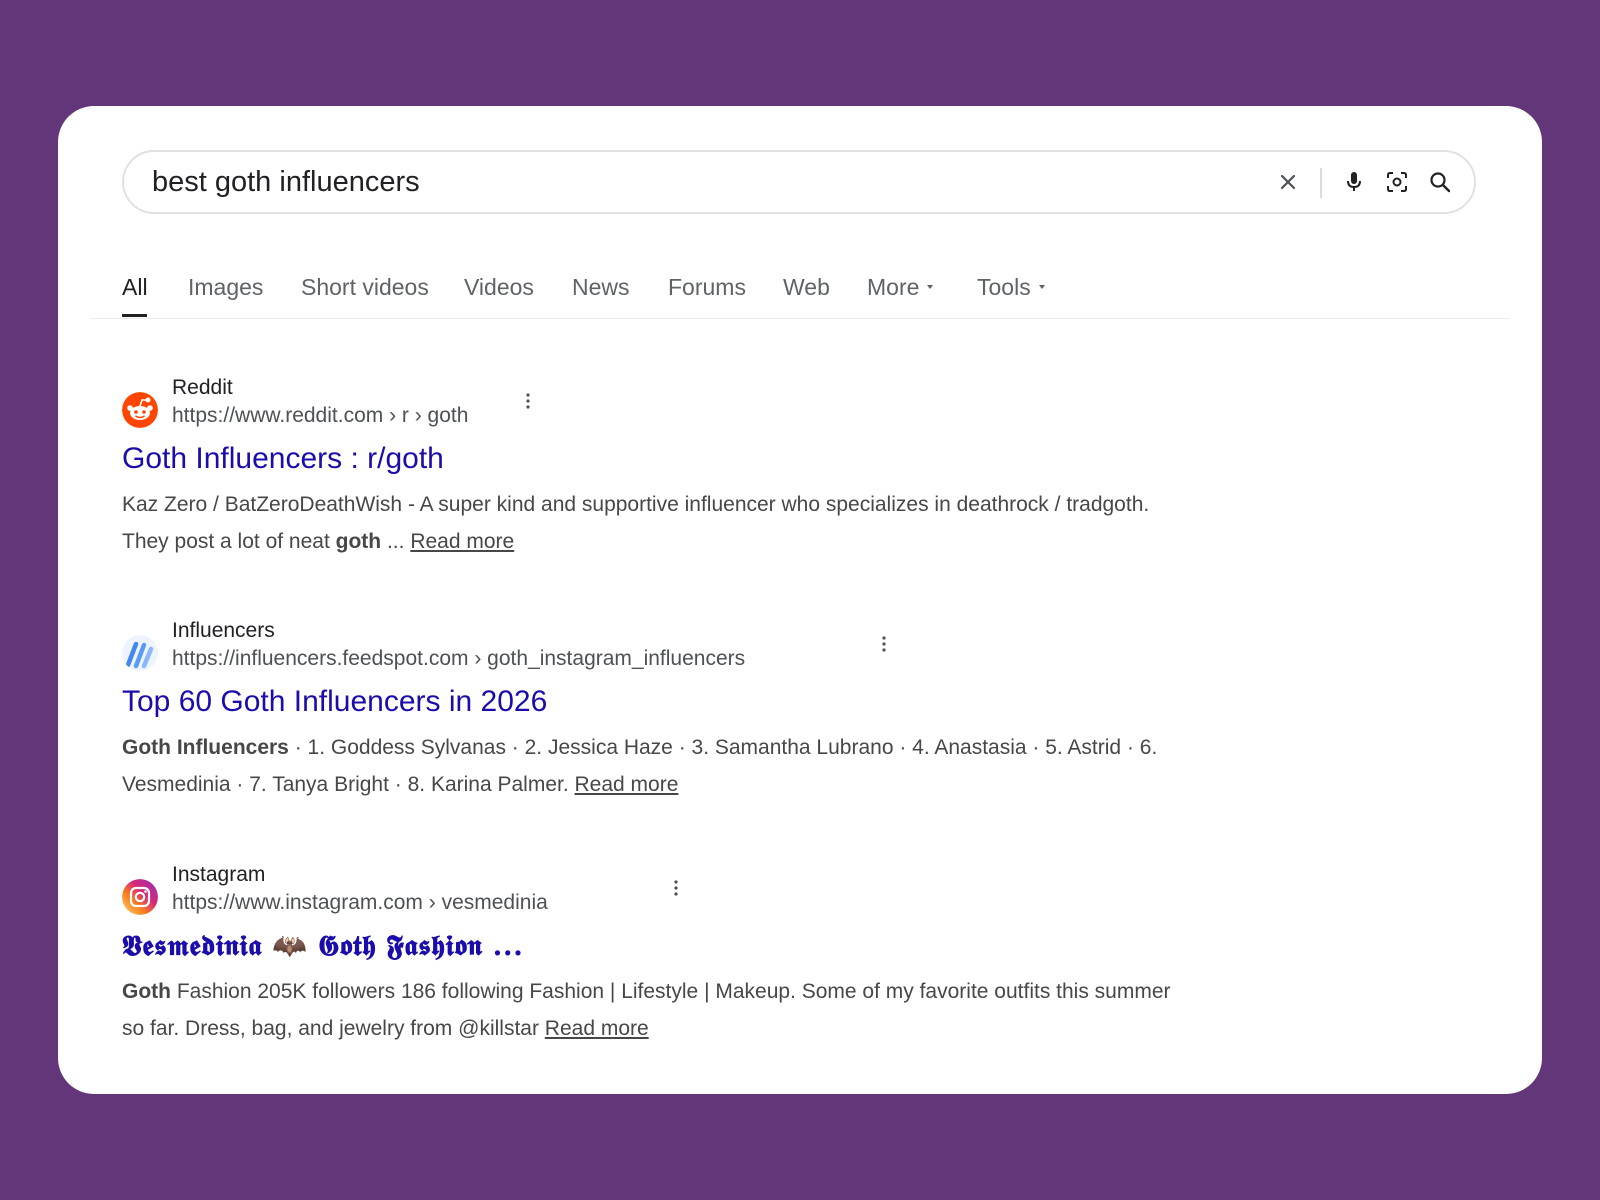  Describe the element at coordinates (799, 182) in the screenshot. I see `search-bar: best goth influencers` at that location.